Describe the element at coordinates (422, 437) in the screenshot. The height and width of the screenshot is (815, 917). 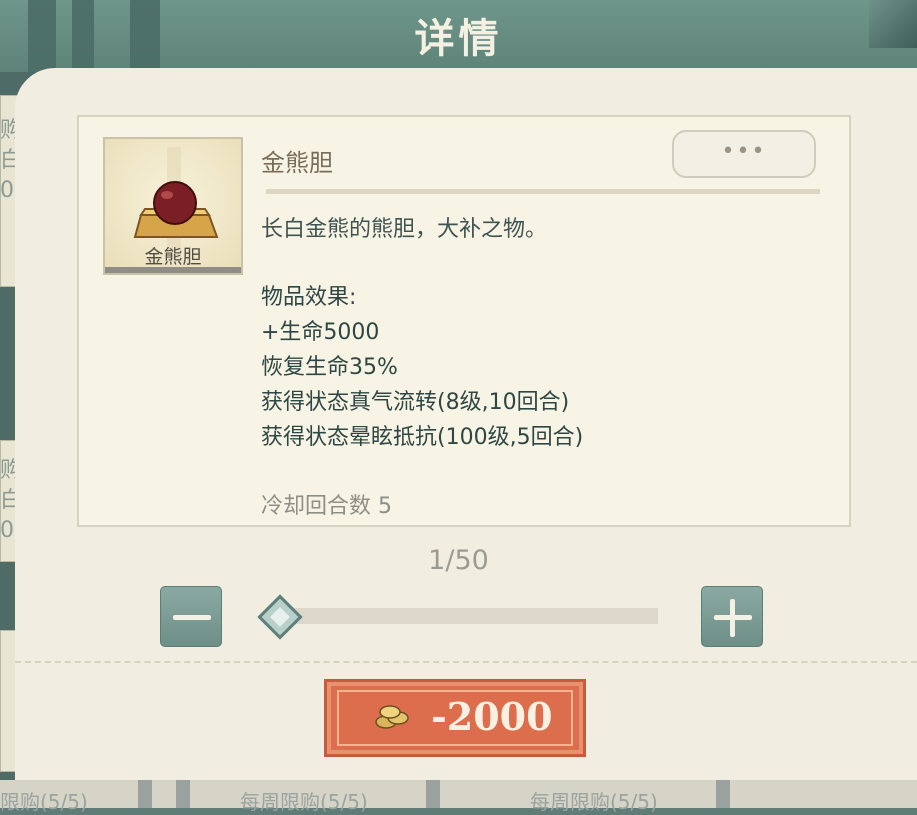
I see `effect-line: 获得状态晕眩抵抗(100级,5回合)` at that location.